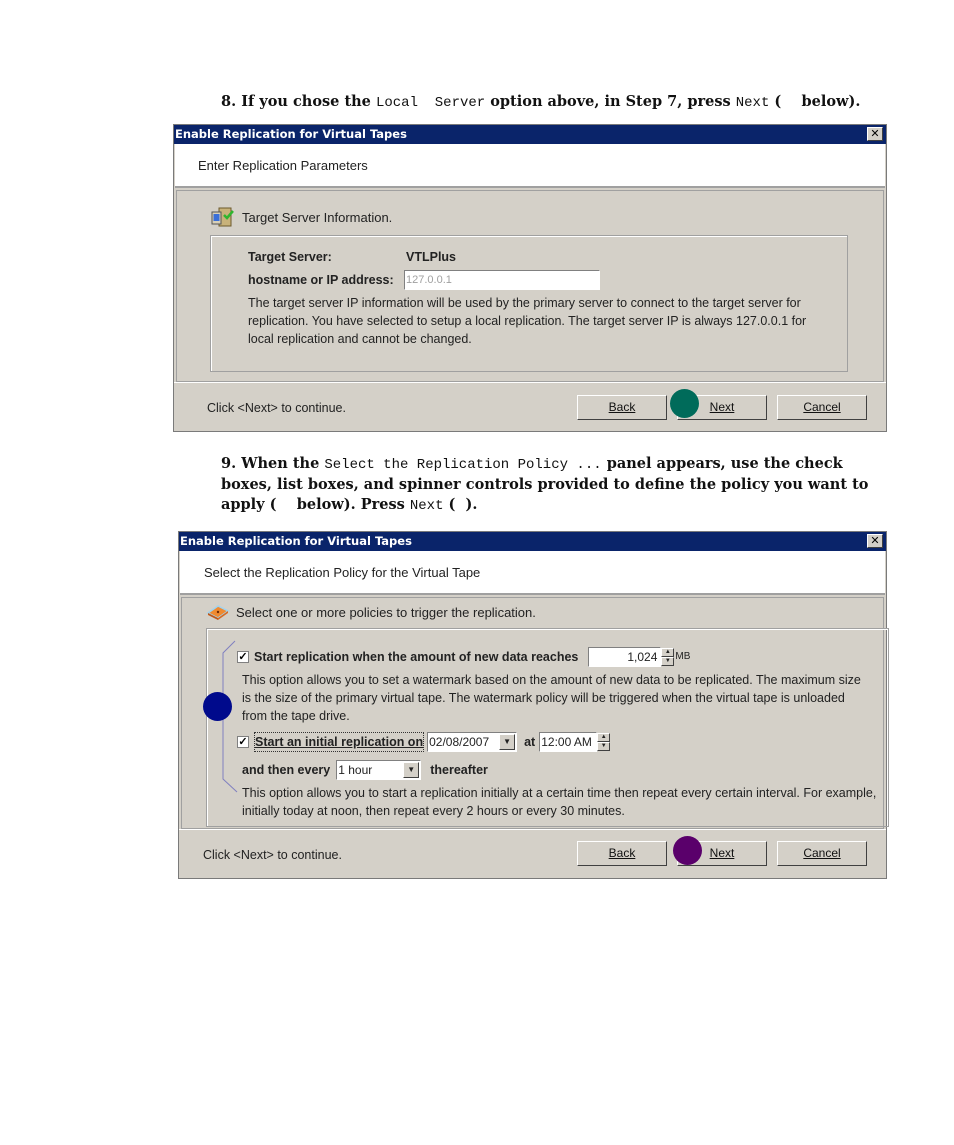 The image size is (954, 1145). Describe the element at coordinates (217, 706) in the screenshot. I see `callout-marker-policies` at that location.